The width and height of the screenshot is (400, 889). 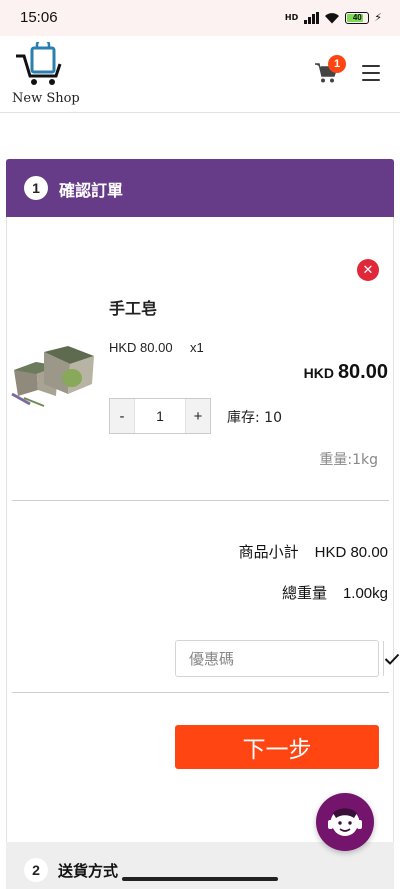 What do you see at coordinates (133, 308) in the screenshot?
I see `product-name: 手工皂` at bounding box center [133, 308].